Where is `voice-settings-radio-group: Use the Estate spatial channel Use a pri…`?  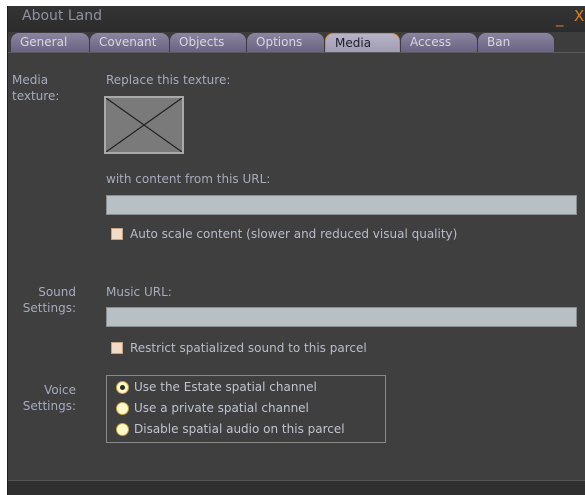 voice-settings-radio-group: Use the Estate spatial channel Use a pri… is located at coordinates (246, 409).